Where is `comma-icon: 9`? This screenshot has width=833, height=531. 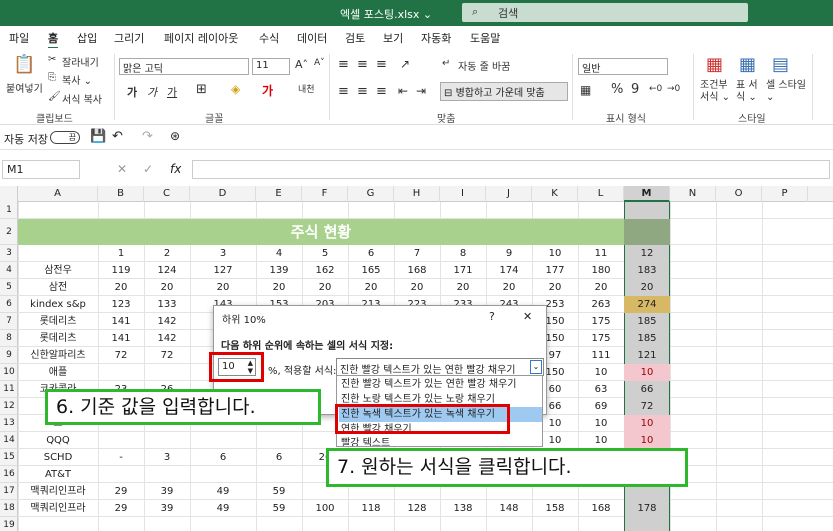
comma-icon: 9 is located at coordinates (635, 89).